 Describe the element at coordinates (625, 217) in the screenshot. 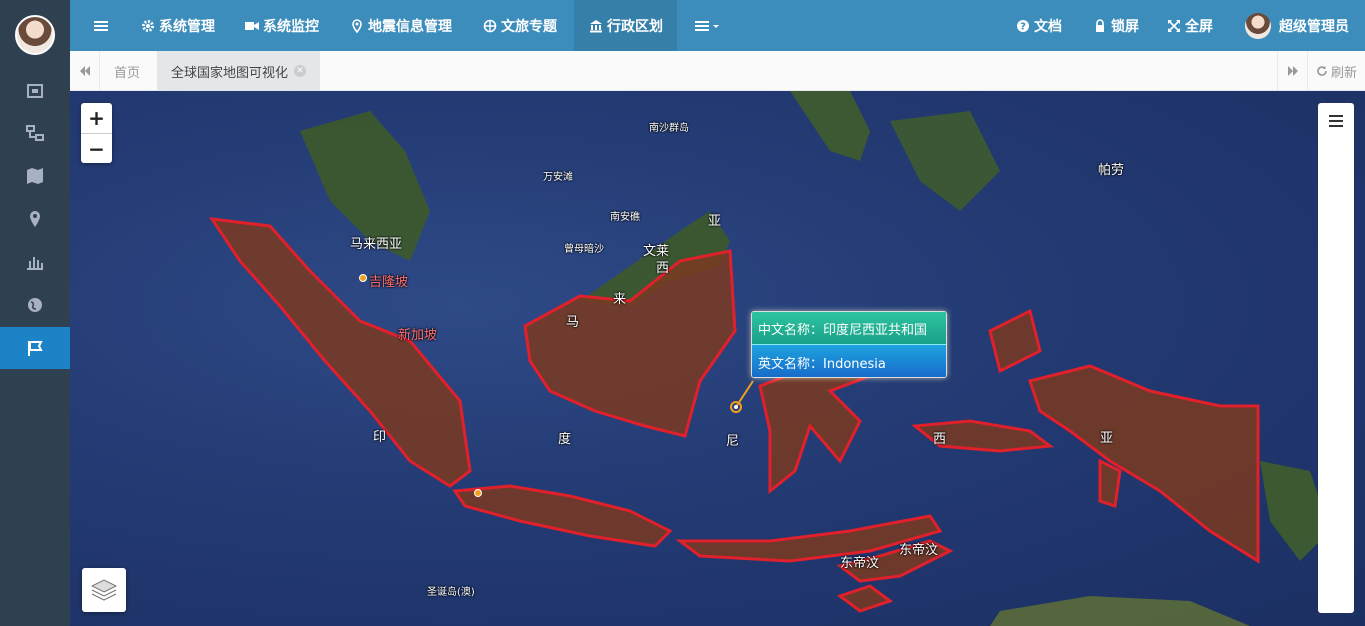

I see `map-label-nanan: 南安礁` at that location.